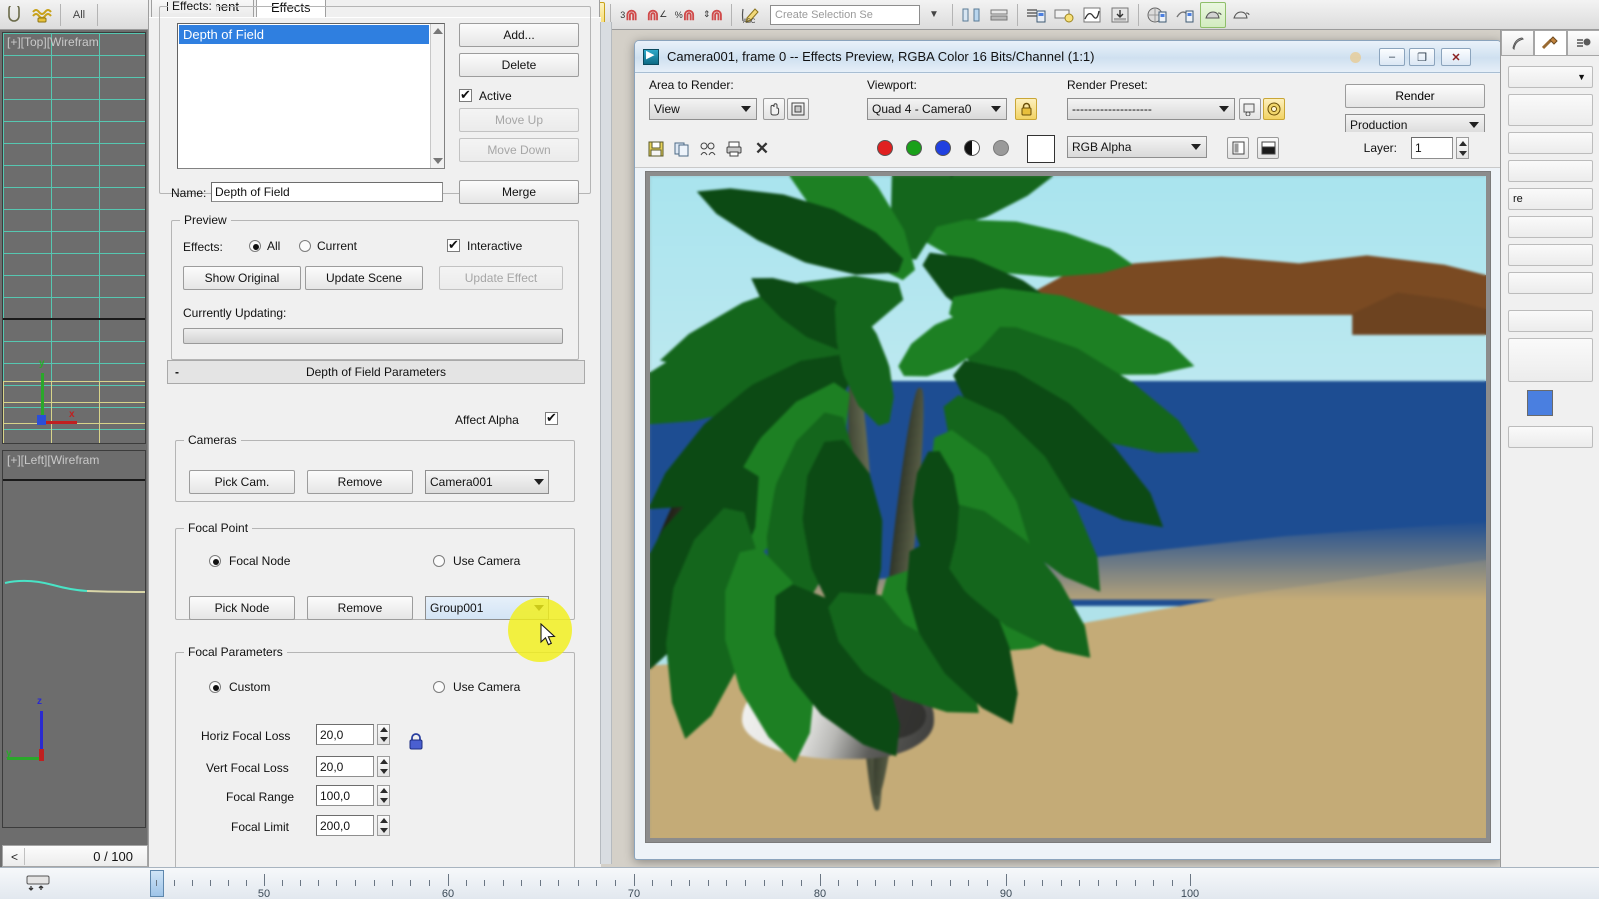 The width and height of the screenshot is (1599, 899). What do you see at coordinates (14, 15) in the screenshot?
I see `snaps-toggle-icon` at bounding box center [14, 15].